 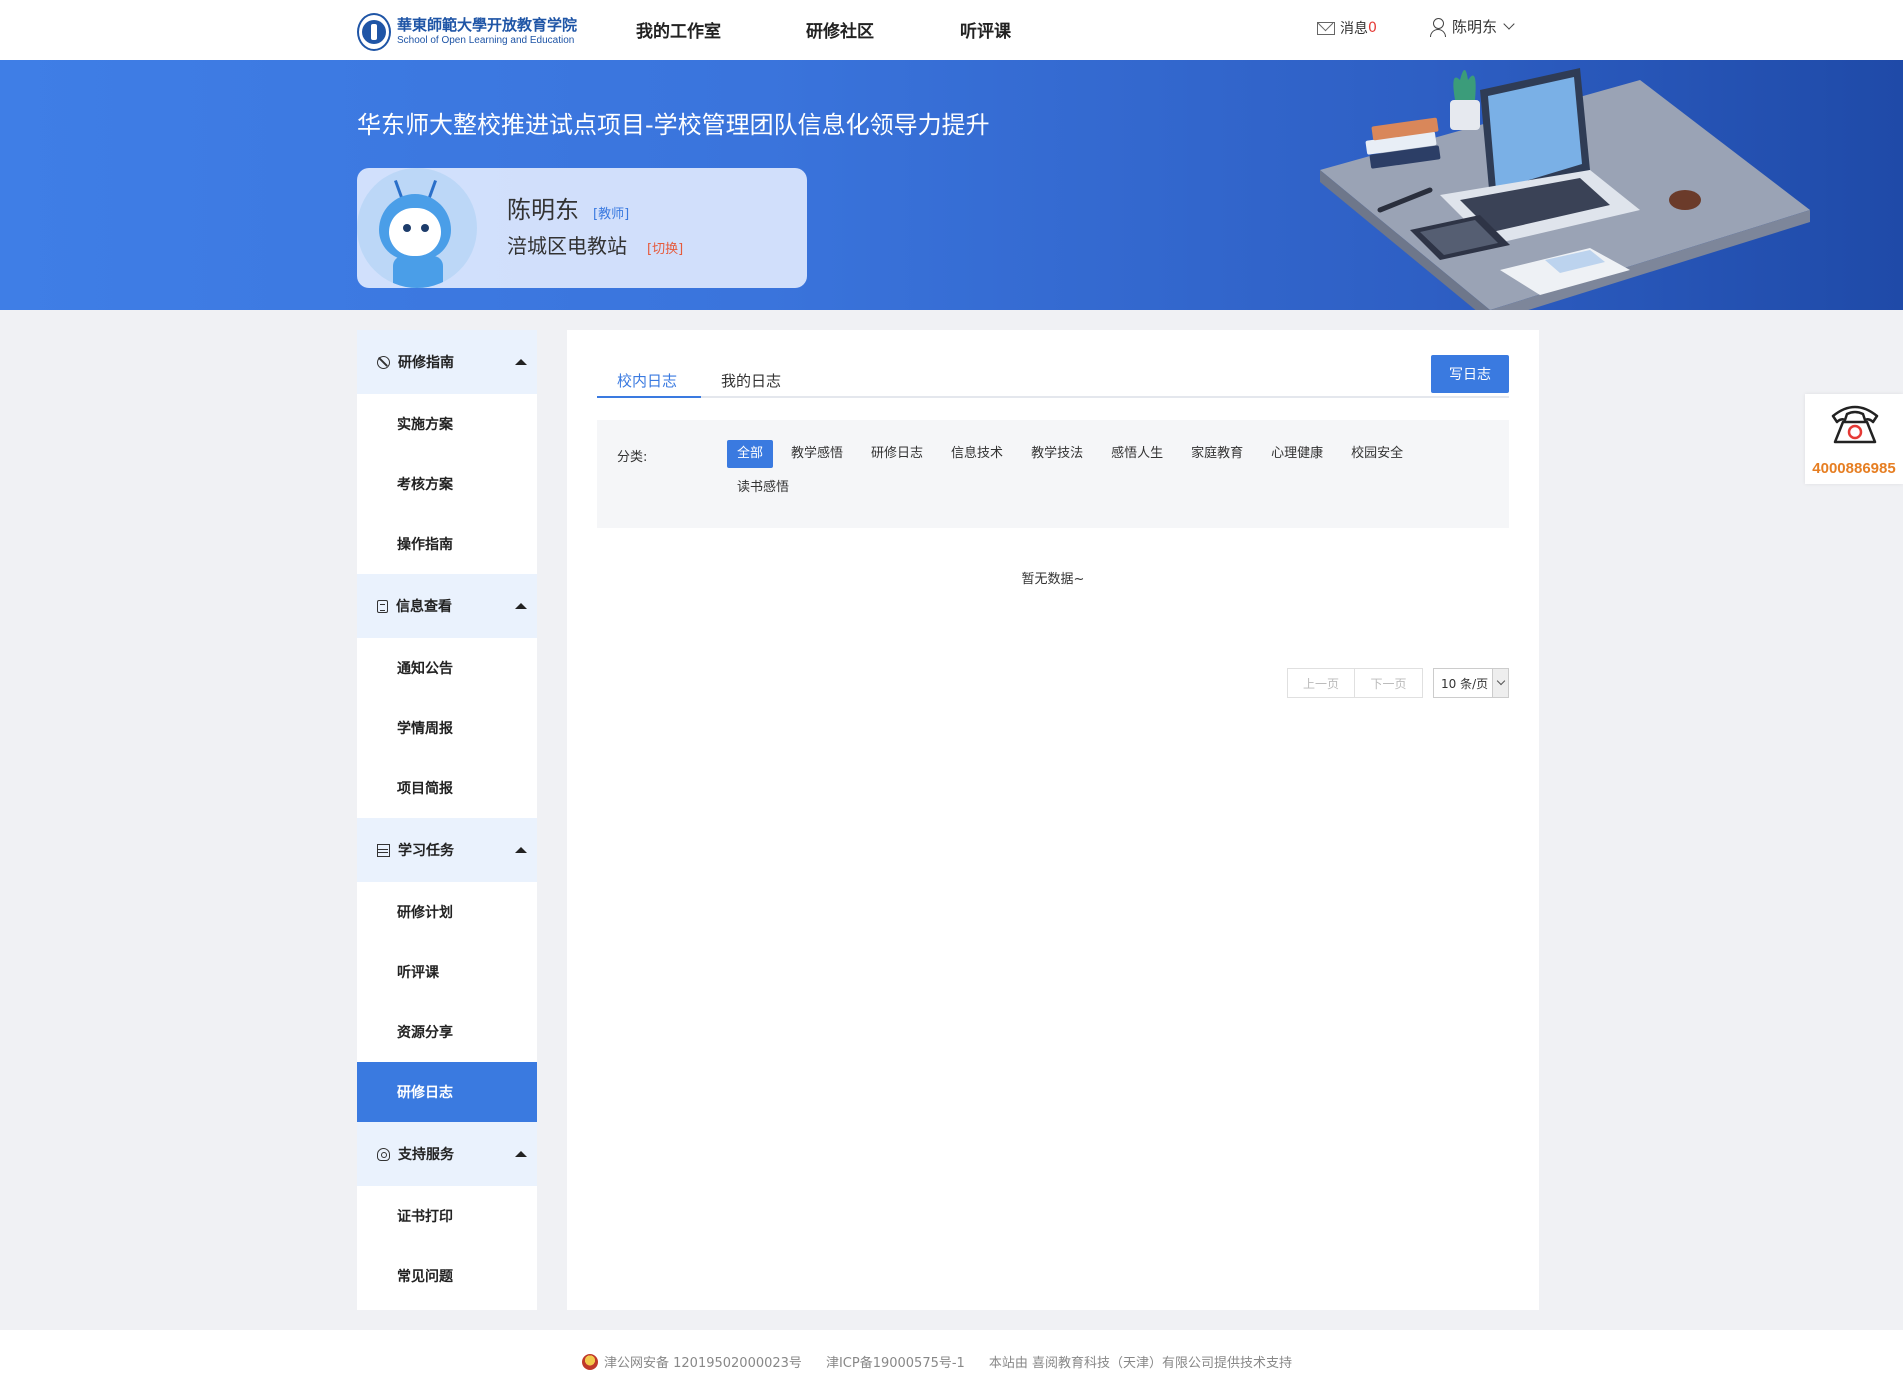 I want to click on user-menu: 陈明东, so click(x=1472, y=26).